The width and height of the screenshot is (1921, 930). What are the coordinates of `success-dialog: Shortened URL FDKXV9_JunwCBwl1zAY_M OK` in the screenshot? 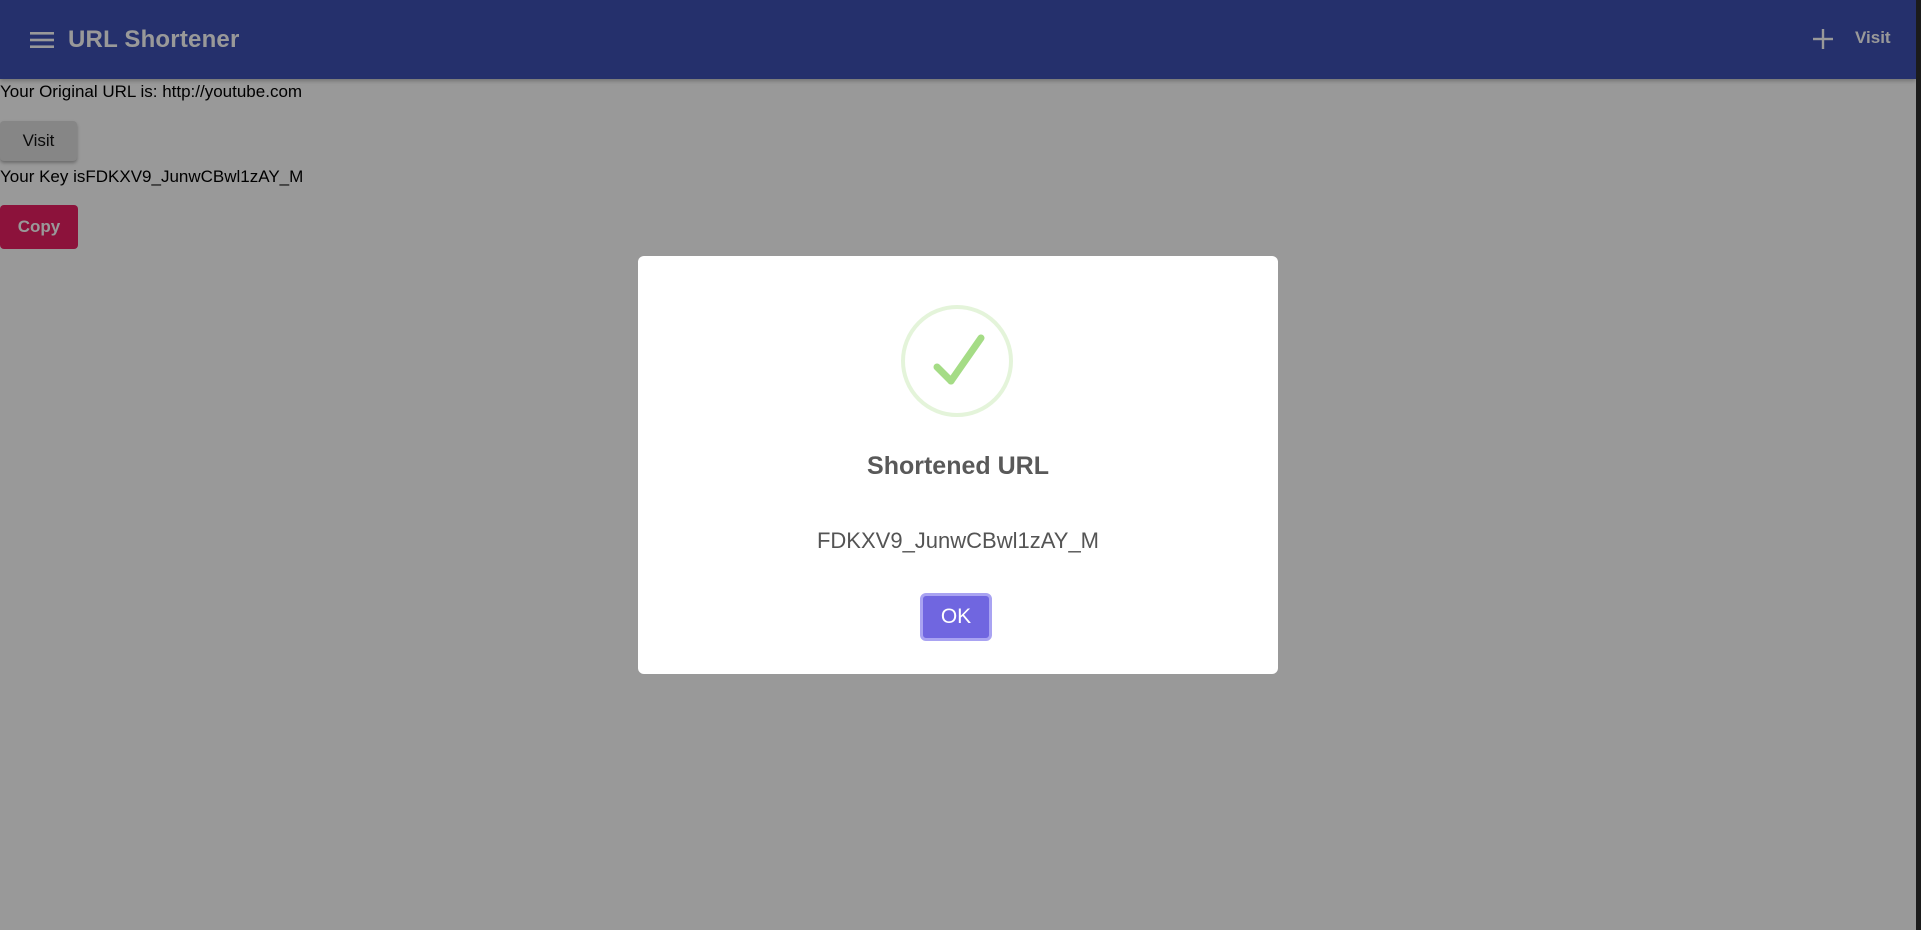 It's located at (958, 465).